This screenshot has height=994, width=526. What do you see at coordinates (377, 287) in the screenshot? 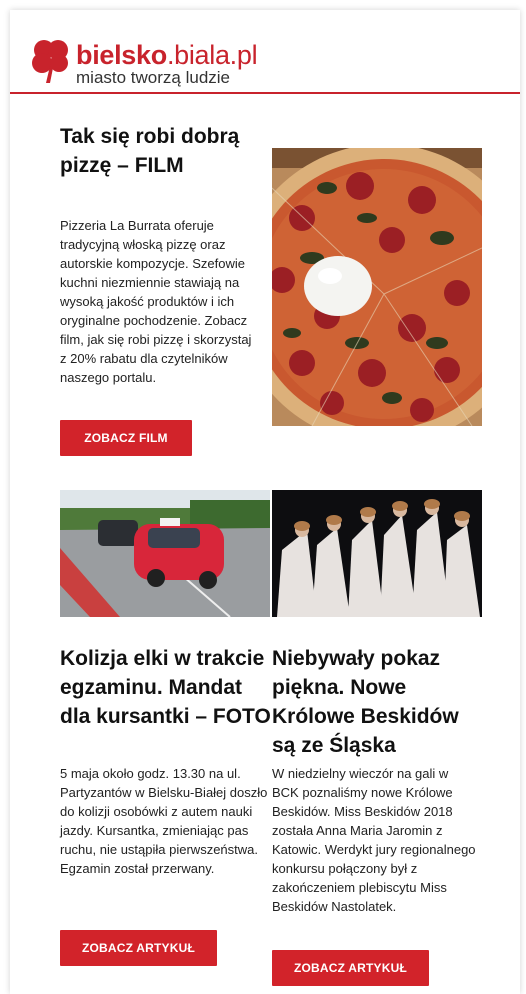
I see `pizza-photo` at bounding box center [377, 287].